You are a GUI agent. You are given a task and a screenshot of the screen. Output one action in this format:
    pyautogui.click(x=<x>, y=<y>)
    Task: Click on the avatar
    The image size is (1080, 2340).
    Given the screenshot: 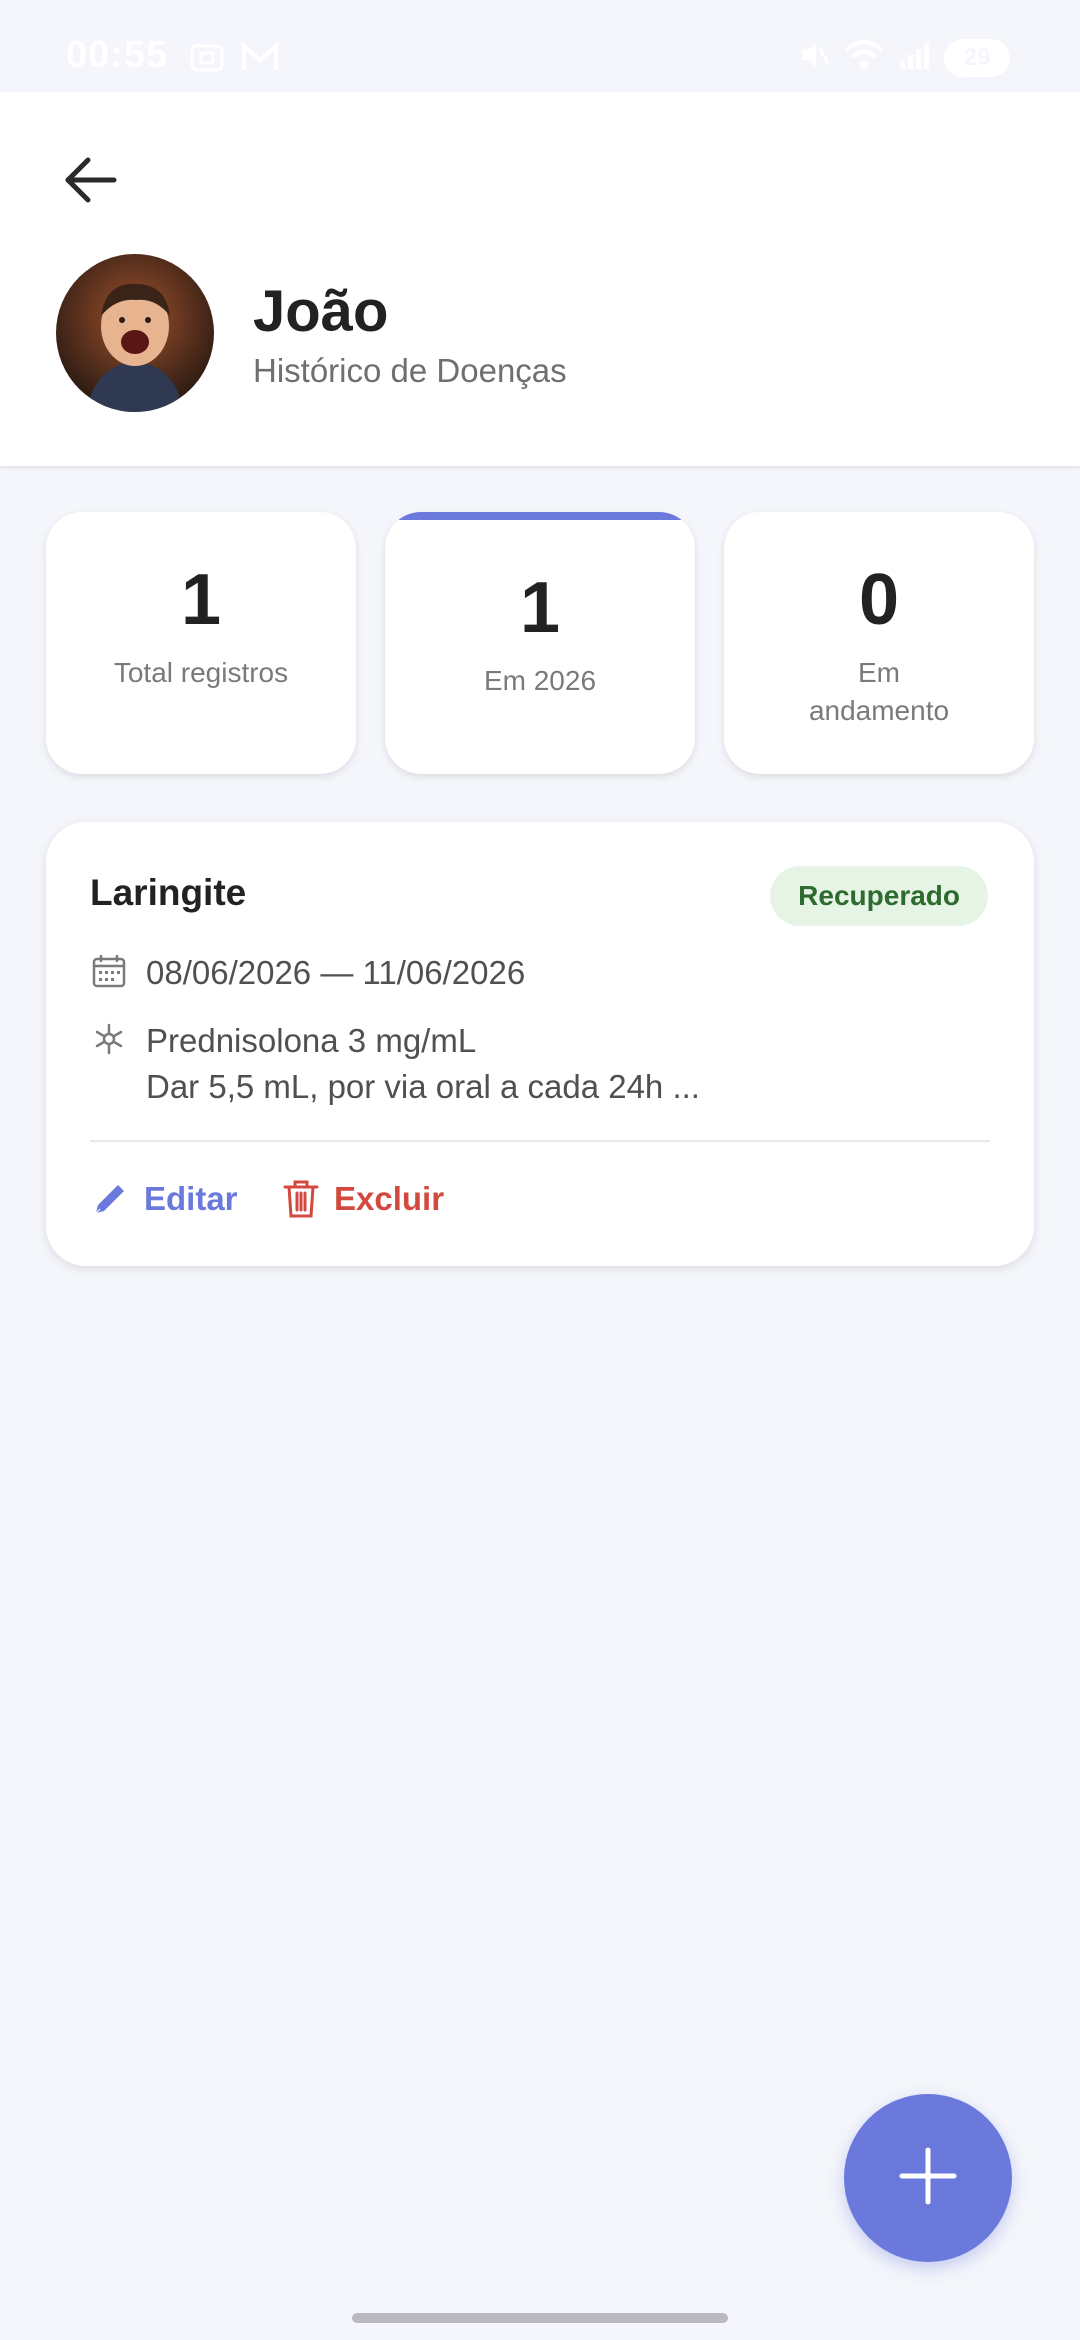 What is the action you would take?
    pyautogui.click(x=135, y=333)
    